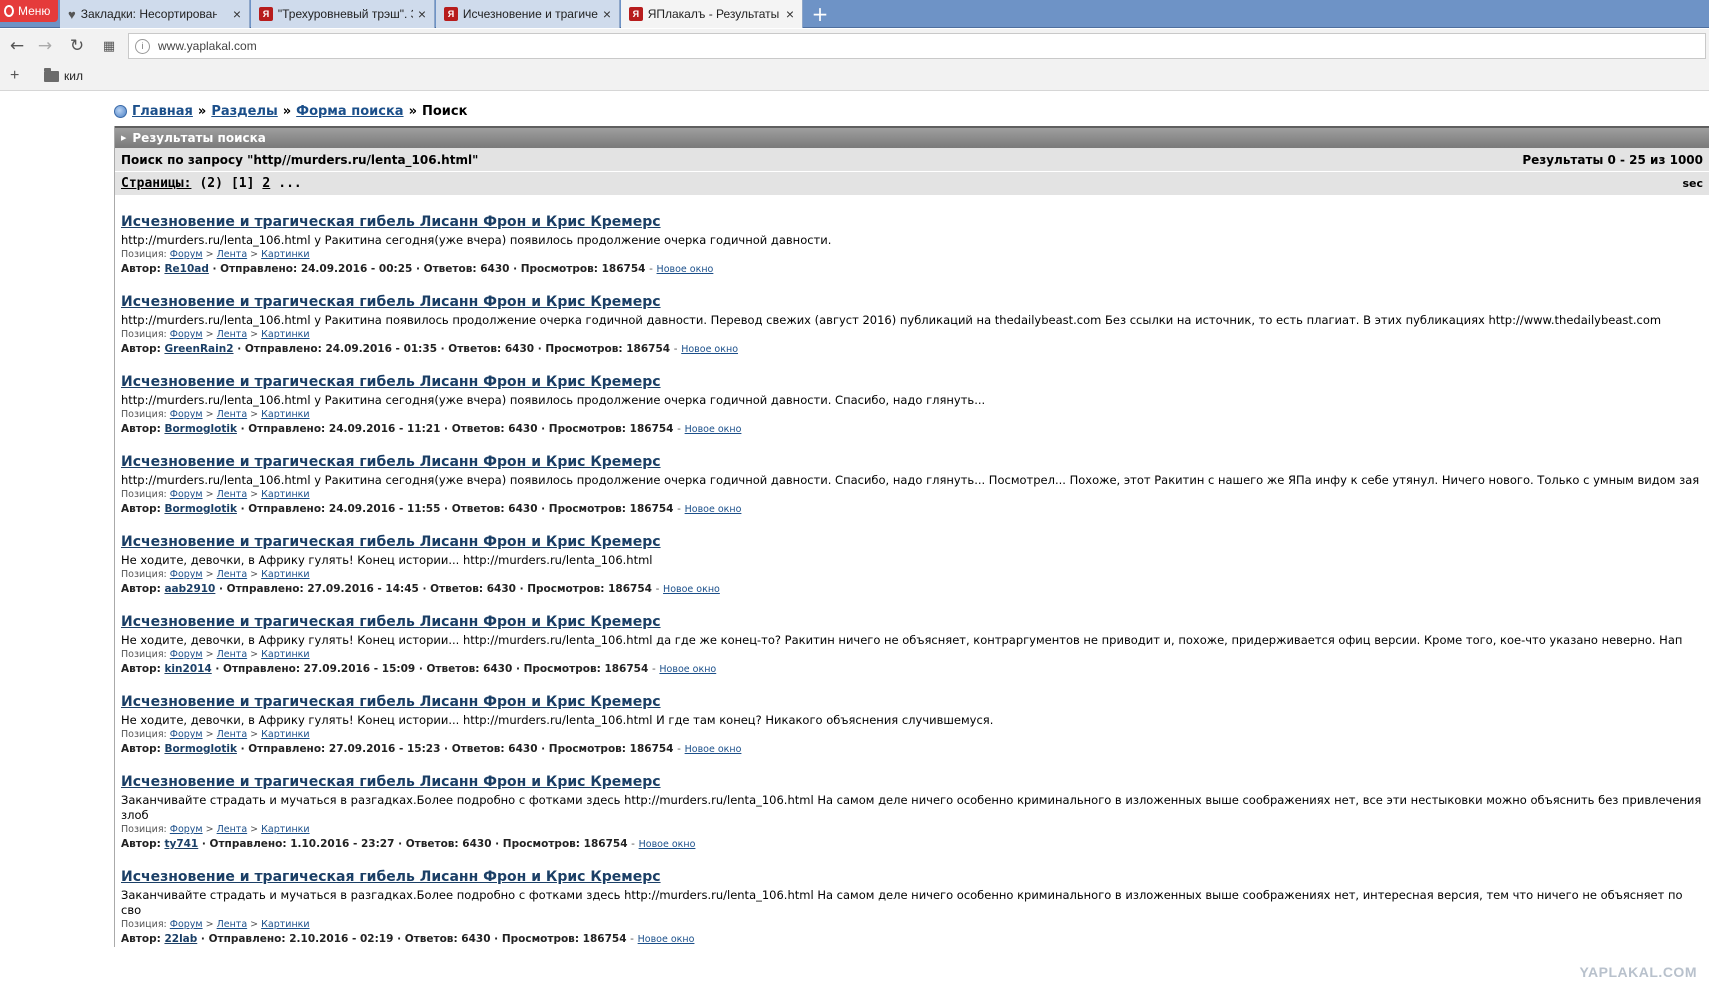 This screenshot has width=1709, height=1000. What do you see at coordinates (187, 669) in the screenshot?
I see `author-link: kin2014` at bounding box center [187, 669].